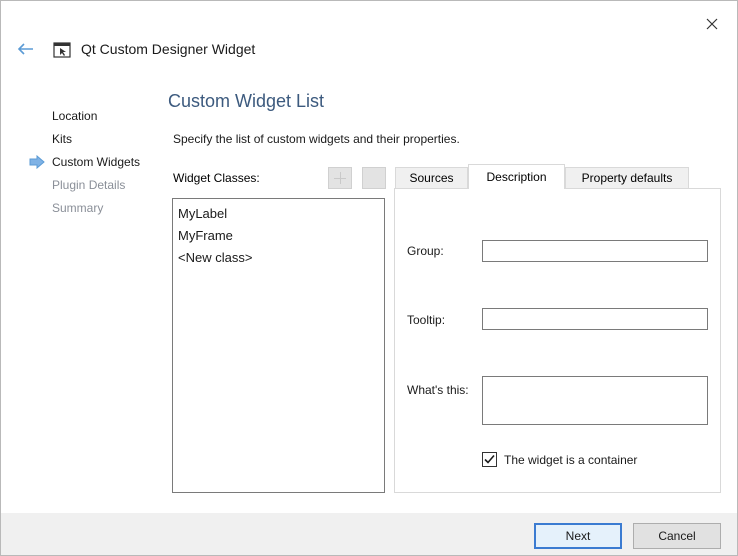  What do you see at coordinates (216, 178) in the screenshot?
I see `widget-classes-label: Widget Classes:` at bounding box center [216, 178].